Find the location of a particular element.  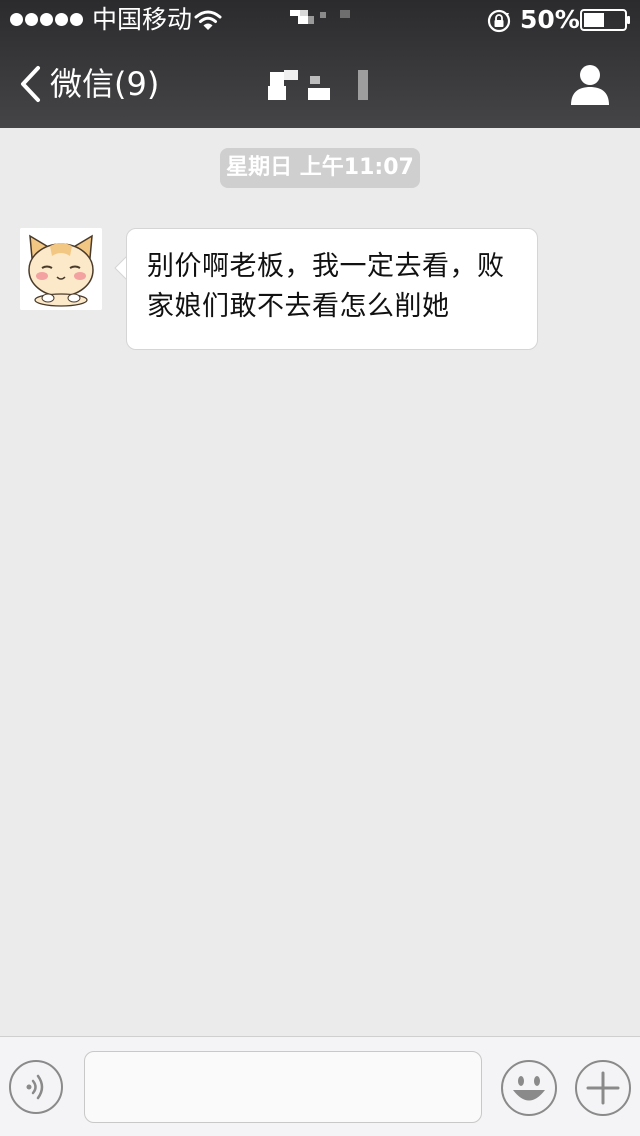

header: 中国移动 50% 微信(9) is located at coordinates (320, 64).